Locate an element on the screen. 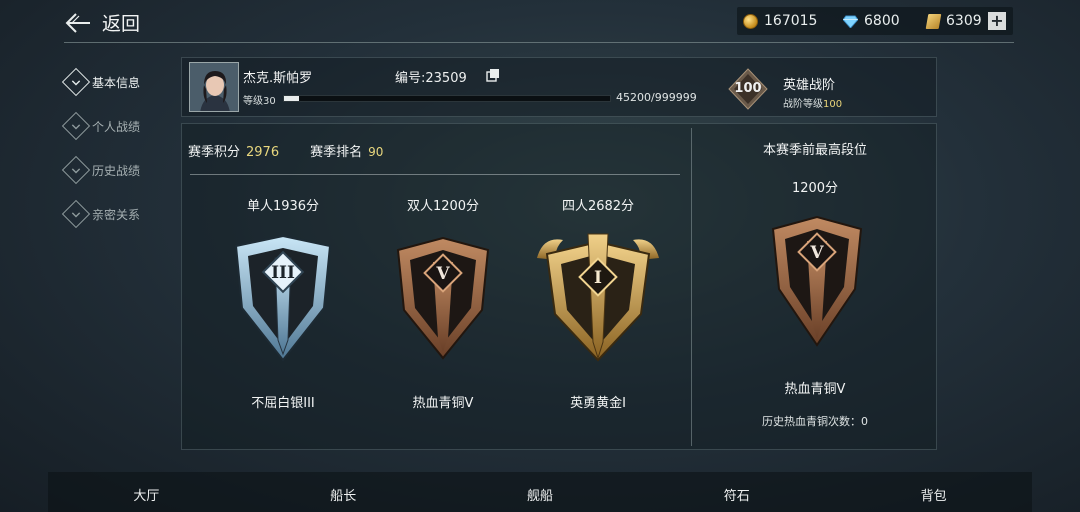 Image resolution: width=1080 pixels, height=512 pixels. sidebar-item-label: 个人战绩 is located at coordinates (116, 126).